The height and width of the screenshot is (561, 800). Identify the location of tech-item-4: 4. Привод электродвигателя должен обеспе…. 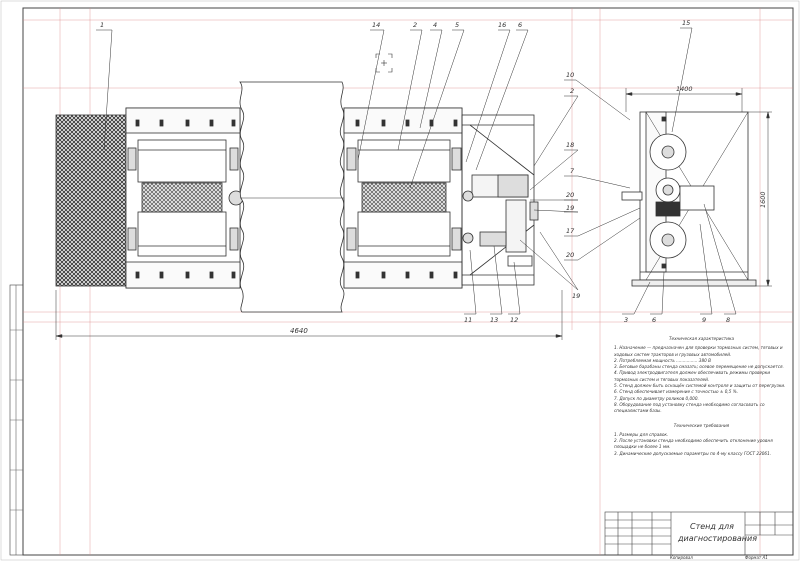
(692, 376).